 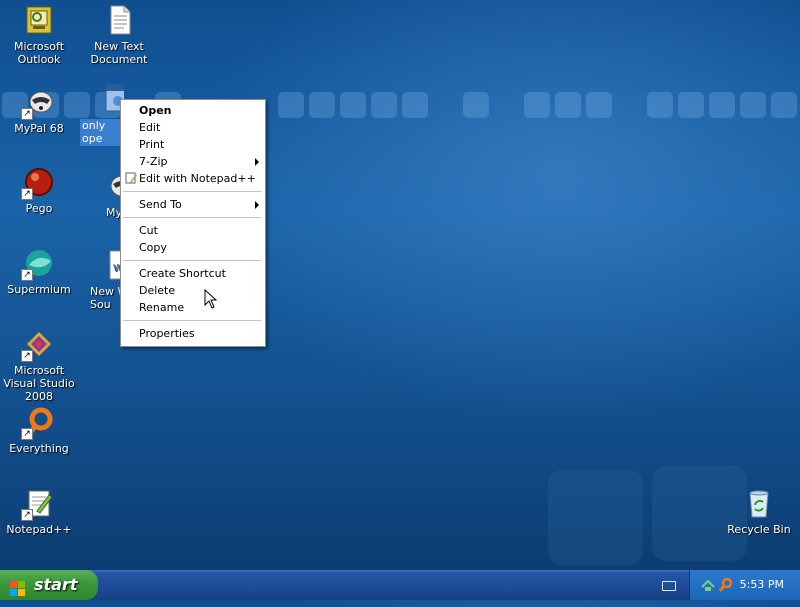 I want to click on menu-item-delete: Delete, so click(x=193, y=290).